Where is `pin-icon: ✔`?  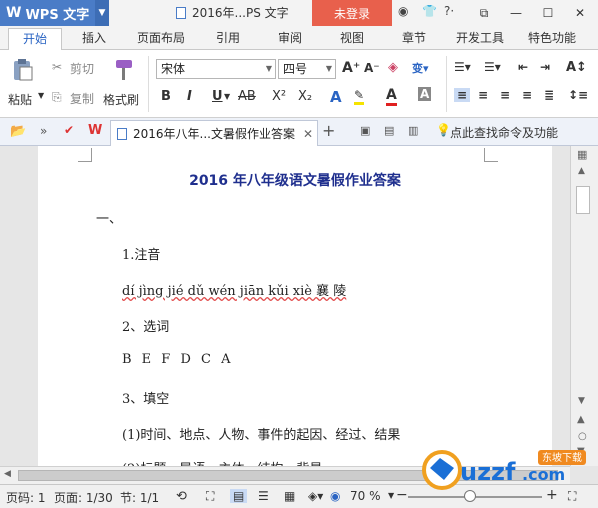
pin-icon: ✔ is located at coordinates (69, 130).